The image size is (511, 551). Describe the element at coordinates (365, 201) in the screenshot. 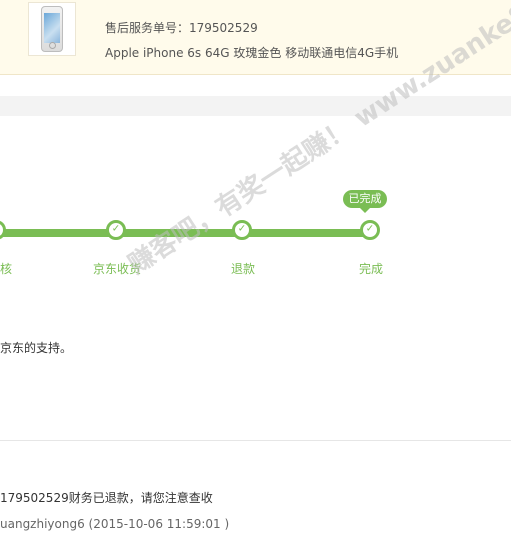

I see `status-badge: 已完成` at that location.